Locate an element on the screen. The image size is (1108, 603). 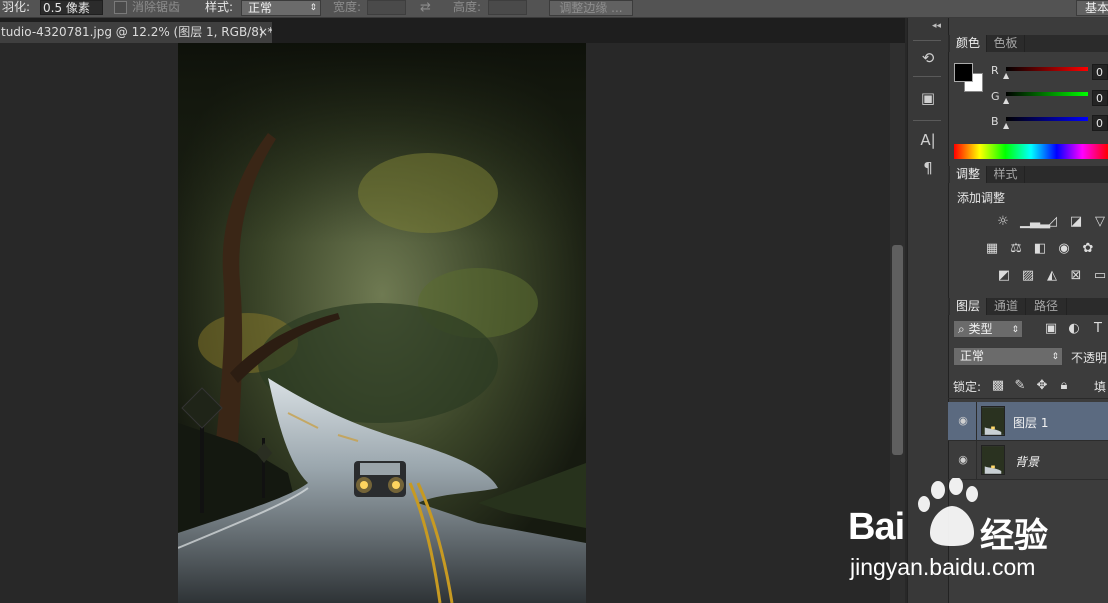
properties-icon: ▣ is located at coordinates (928, 98).